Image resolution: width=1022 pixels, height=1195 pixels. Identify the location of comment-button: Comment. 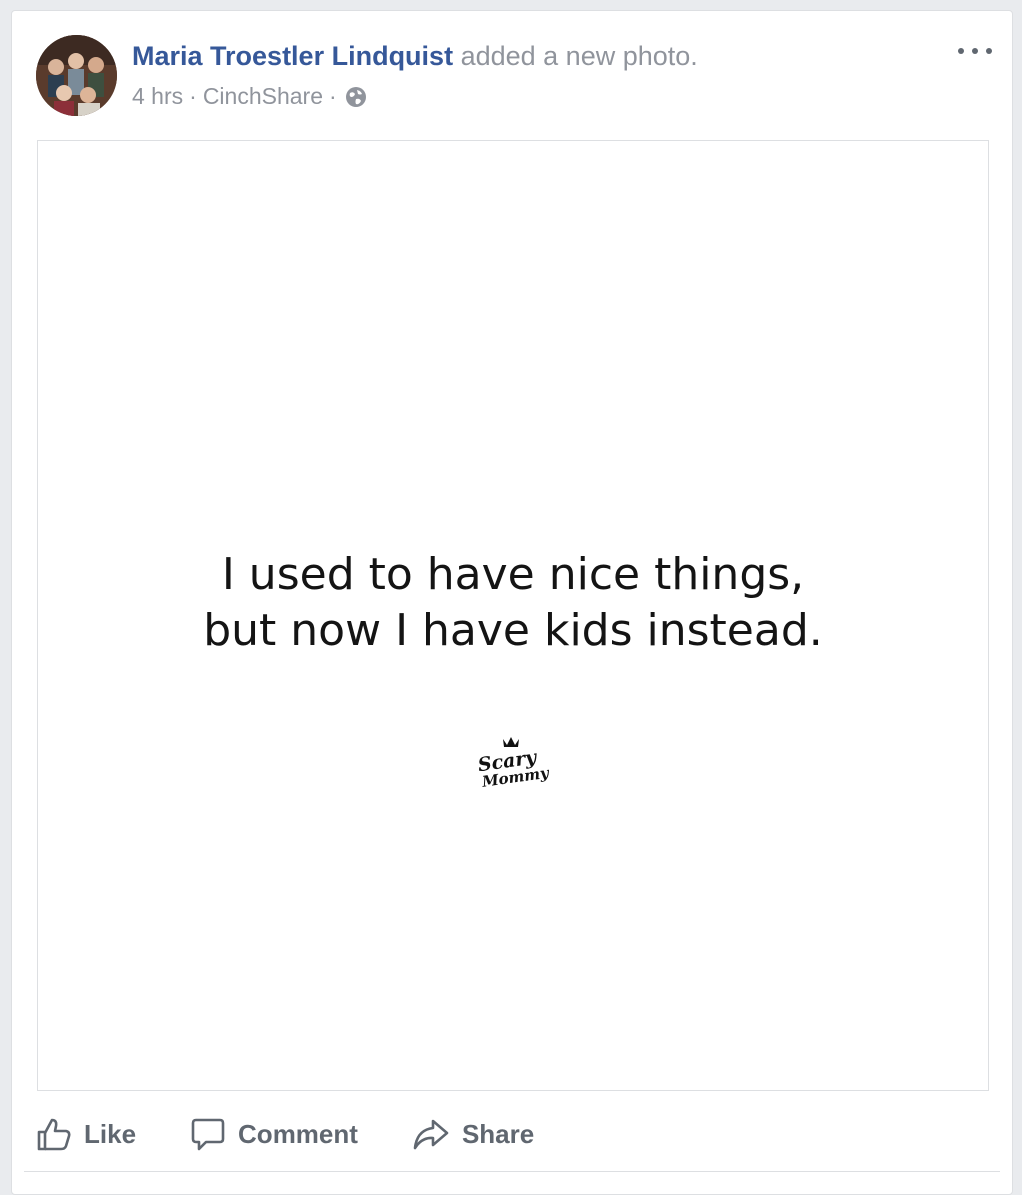
(274, 1134).